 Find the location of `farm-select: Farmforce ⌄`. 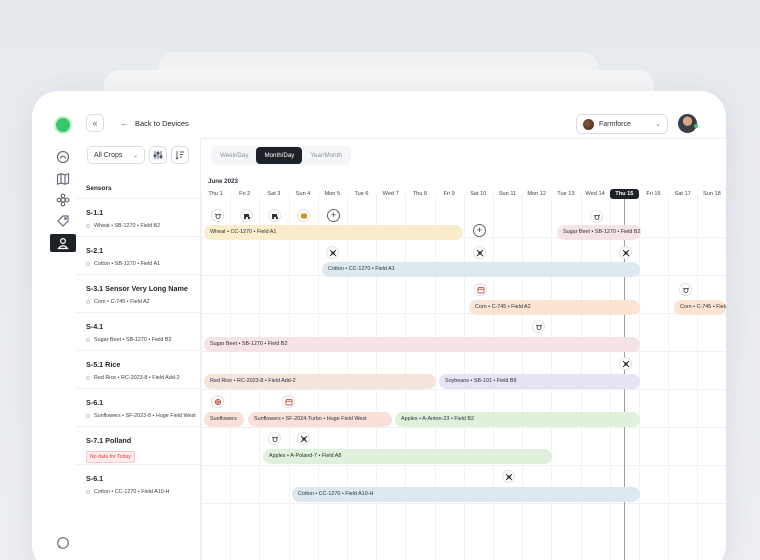

farm-select: Farmforce ⌄ is located at coordinates (622, 124).